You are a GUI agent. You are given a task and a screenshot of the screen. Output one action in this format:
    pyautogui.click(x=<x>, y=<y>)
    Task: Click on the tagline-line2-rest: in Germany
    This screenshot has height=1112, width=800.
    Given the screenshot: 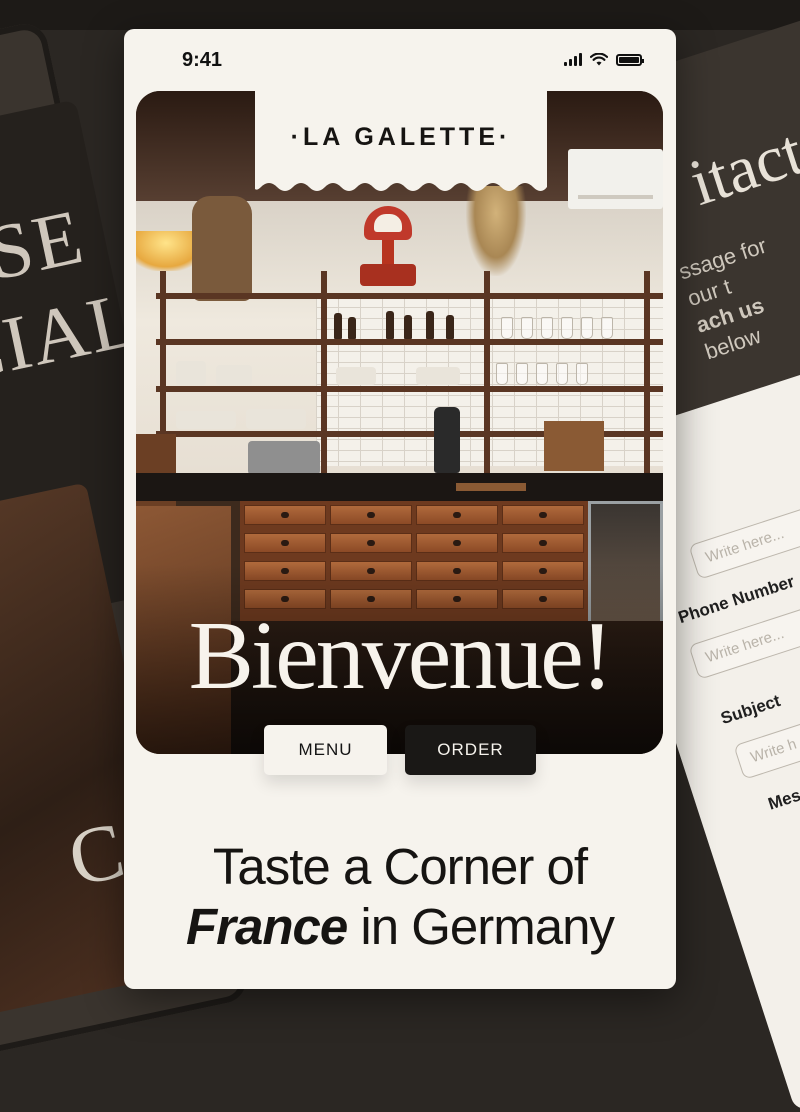 What is the action you would take?
    pyautogui.click(x=481, y=926)
    